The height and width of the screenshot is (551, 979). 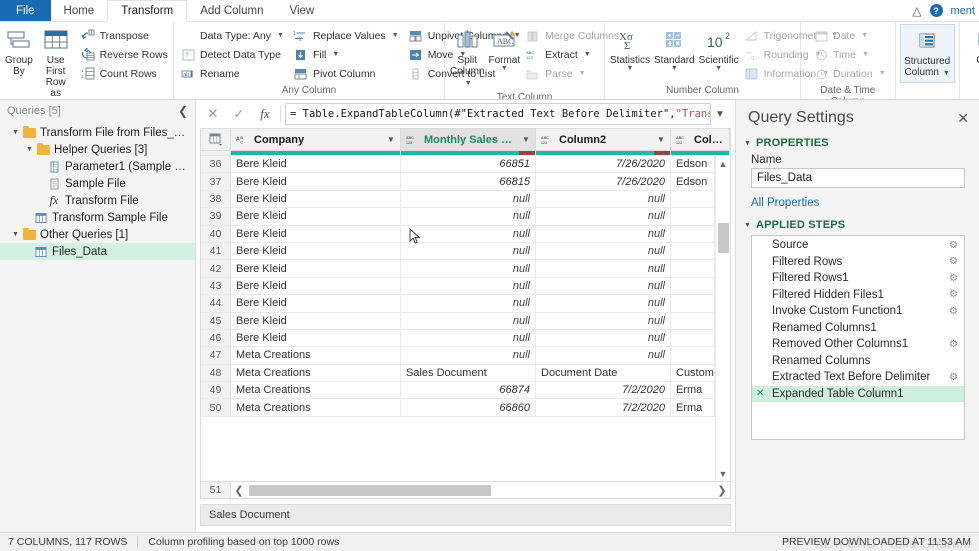 I want to click on data-type-button: Data Type: Any ▼, so click(x=233, y=35).